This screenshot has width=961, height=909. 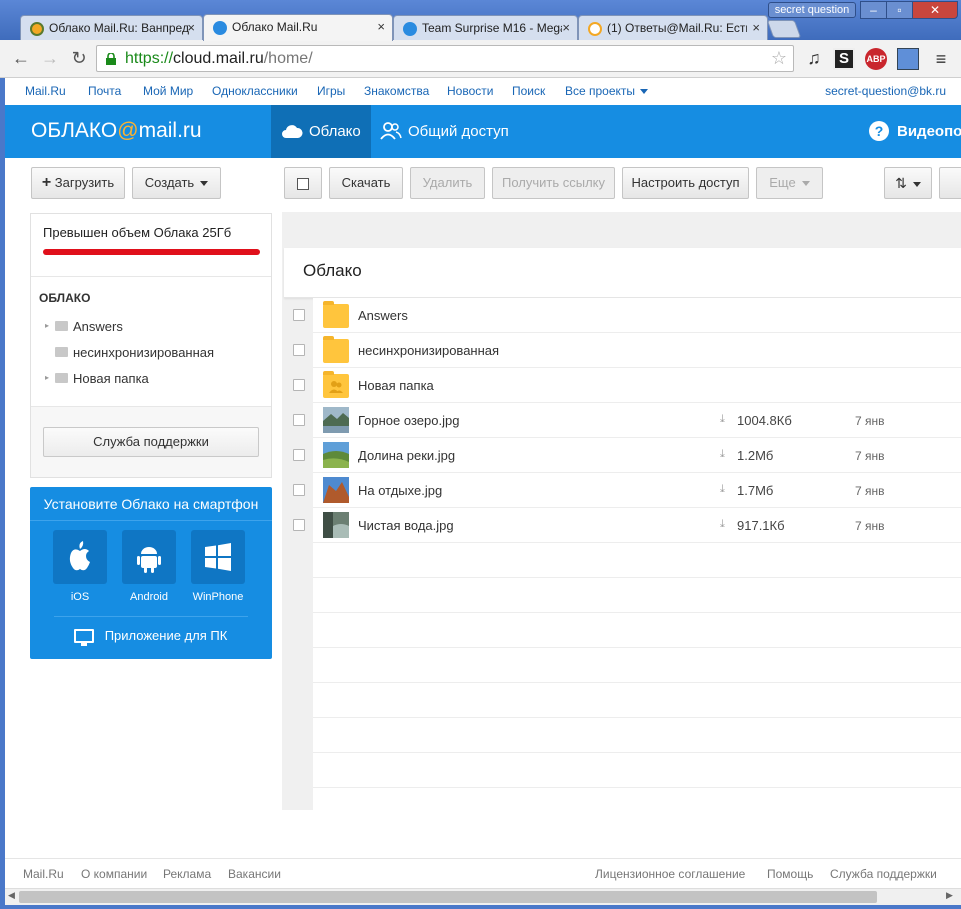 I want to click on new-tab-button, so click(x=784, y=29).